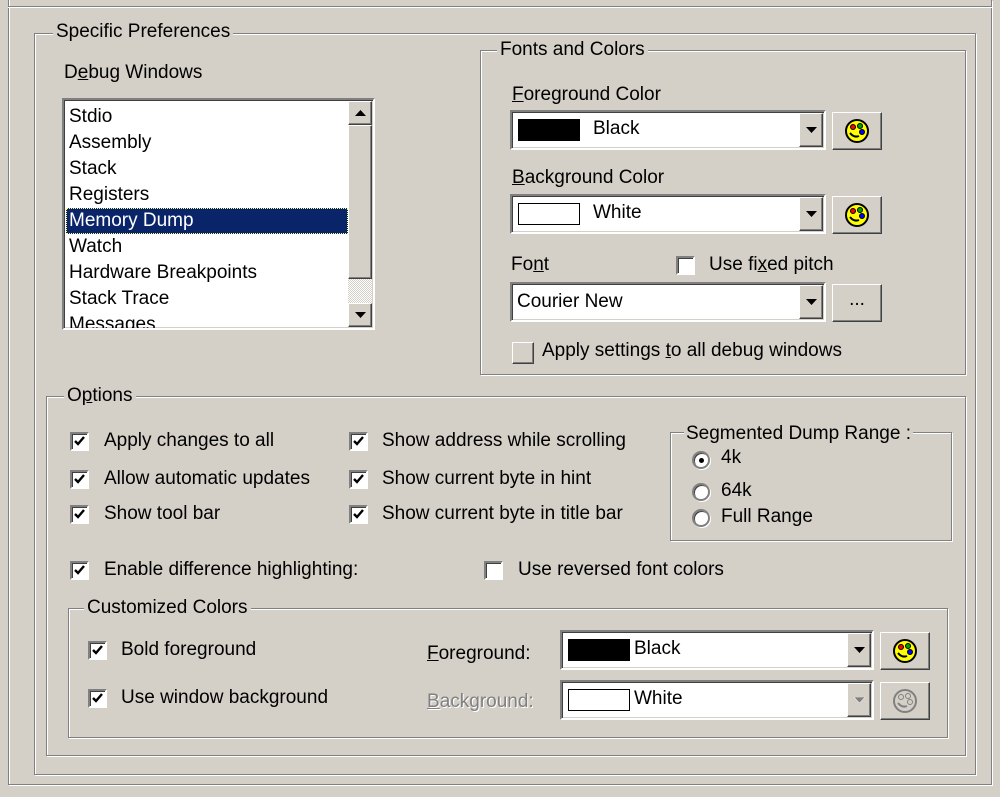 The width and height of the screenshot is (1000, 797). Describe the element at coordinates (207, 169) in the screenshot. I see `debug-window-item: Stack` at that location.